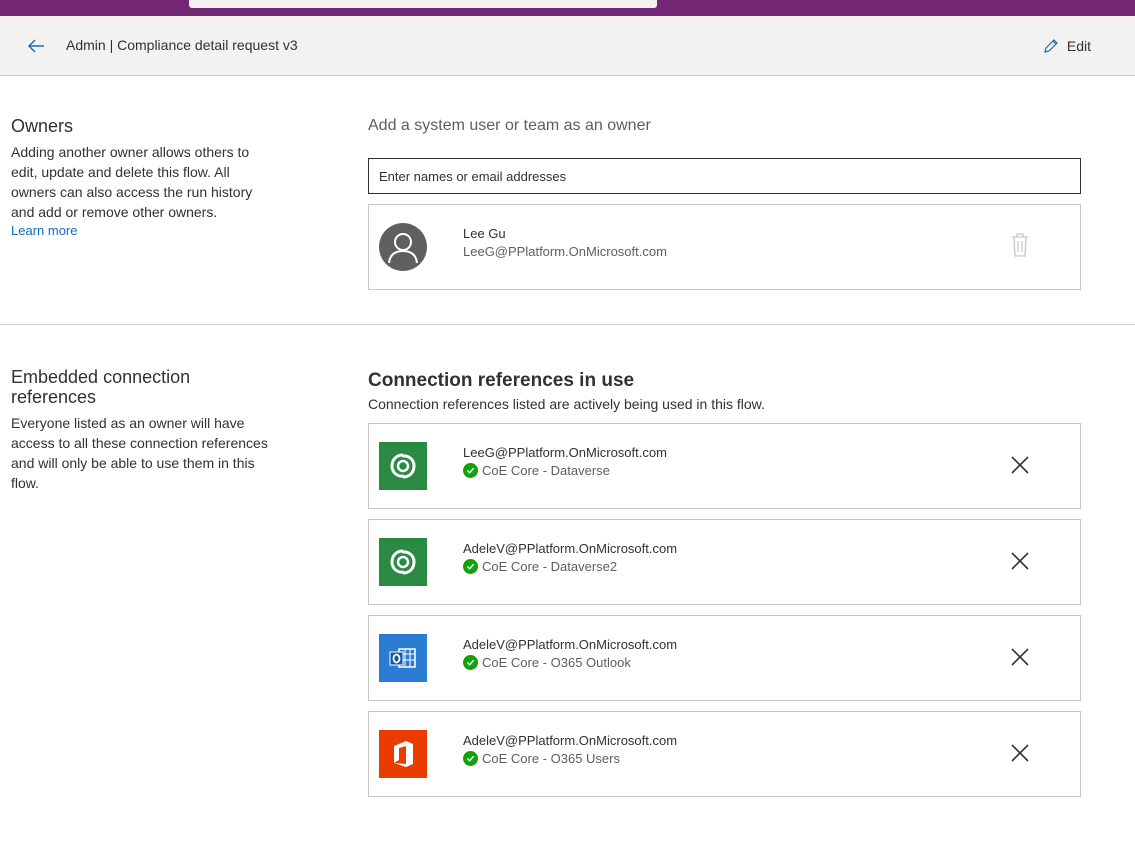 The width and height of the screenshot is (1135, 842). I want to click on back-button, so click(39, 46).